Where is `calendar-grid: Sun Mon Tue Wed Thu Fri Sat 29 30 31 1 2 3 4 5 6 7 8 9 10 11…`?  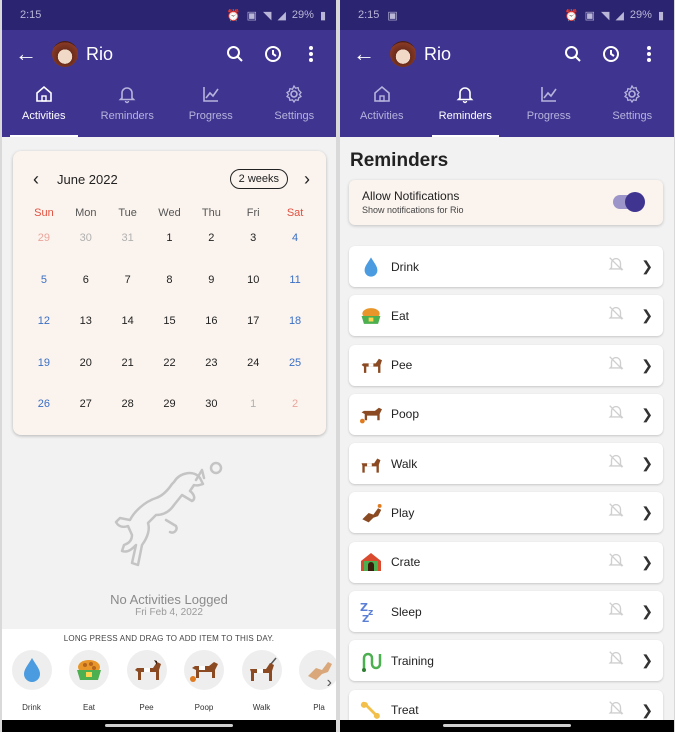
calendar-grid: Sun Mon Tue Wed Thu Fri Sat 29 30 31 1 2 3 4 5 6 7 8 9 10 11… is located at coordinates (169, 322).